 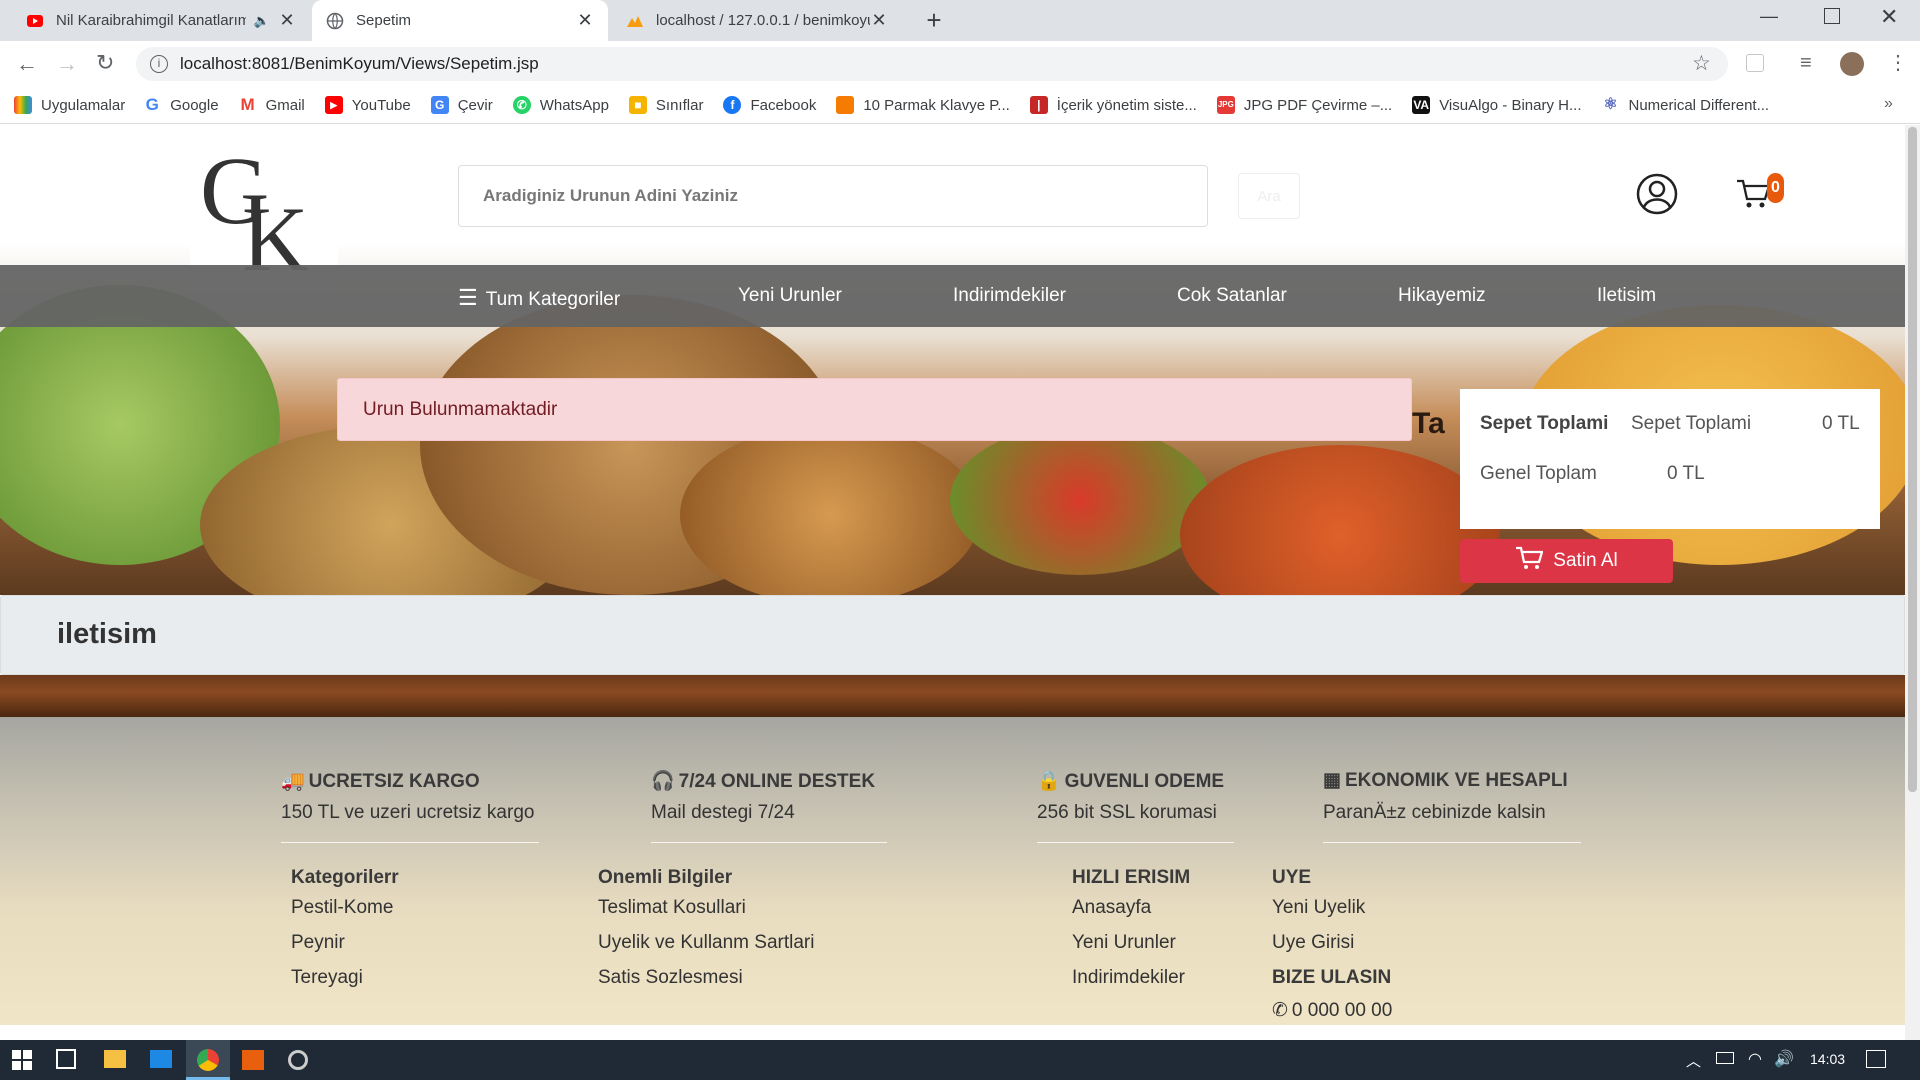 What do you see at coordinates (1421, 105) in the screenshot?
I see `visualgo-icon: VA` at bounding box center [1421, 105].